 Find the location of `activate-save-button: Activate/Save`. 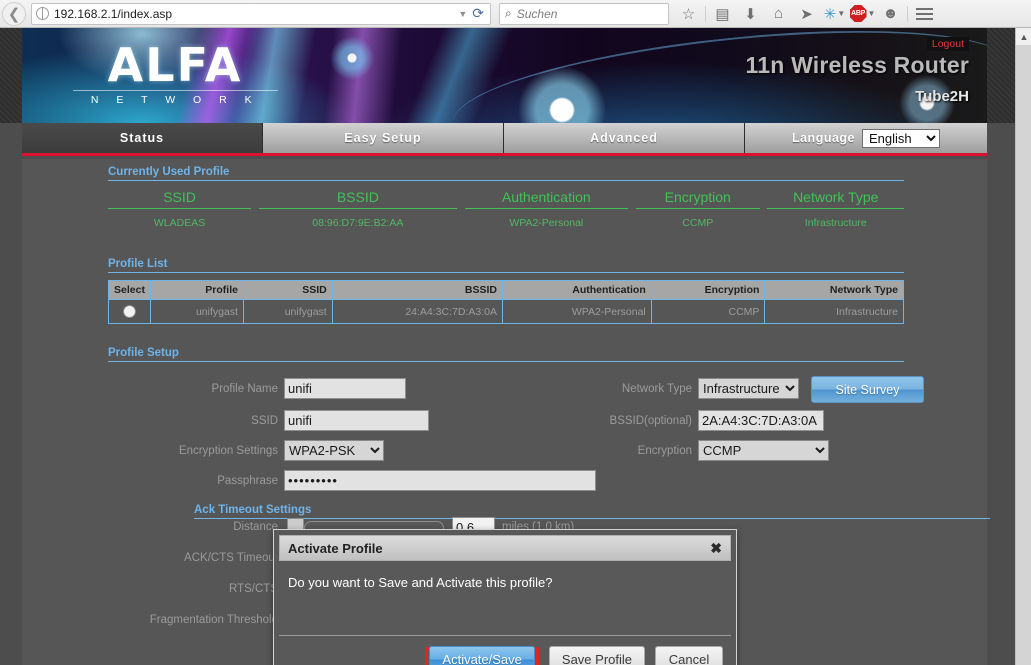

activate-save-button: Activate/Save is located at coordinates (482, 655).